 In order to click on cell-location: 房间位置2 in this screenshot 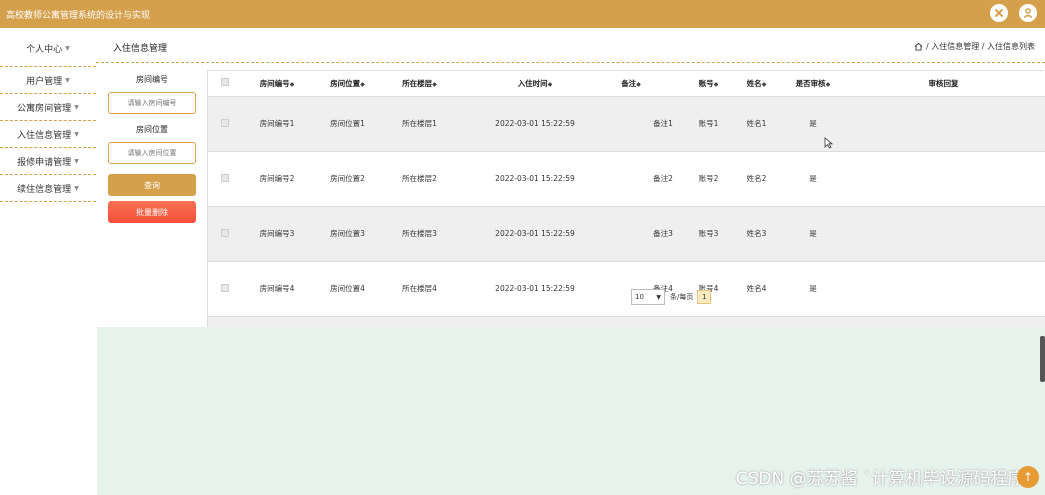, I will do `click(347, 179)`.